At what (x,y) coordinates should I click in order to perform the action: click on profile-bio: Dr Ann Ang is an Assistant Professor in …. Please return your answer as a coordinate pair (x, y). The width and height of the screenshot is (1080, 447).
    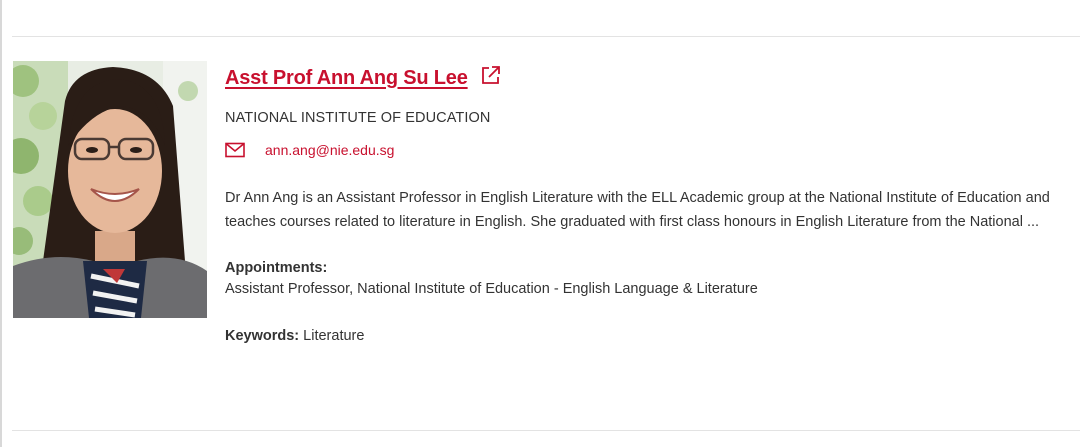
    Looking at the image, I should click on (637, 210).